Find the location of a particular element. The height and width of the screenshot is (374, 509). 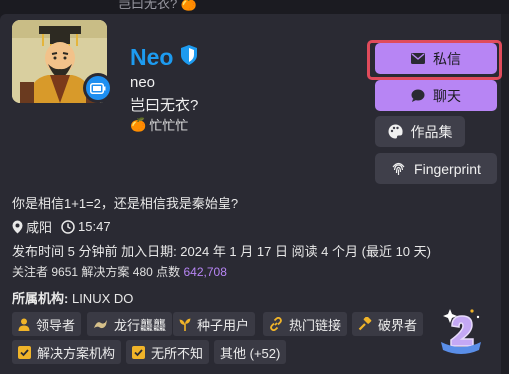

battery-icon is located at coordinates (98, 88).